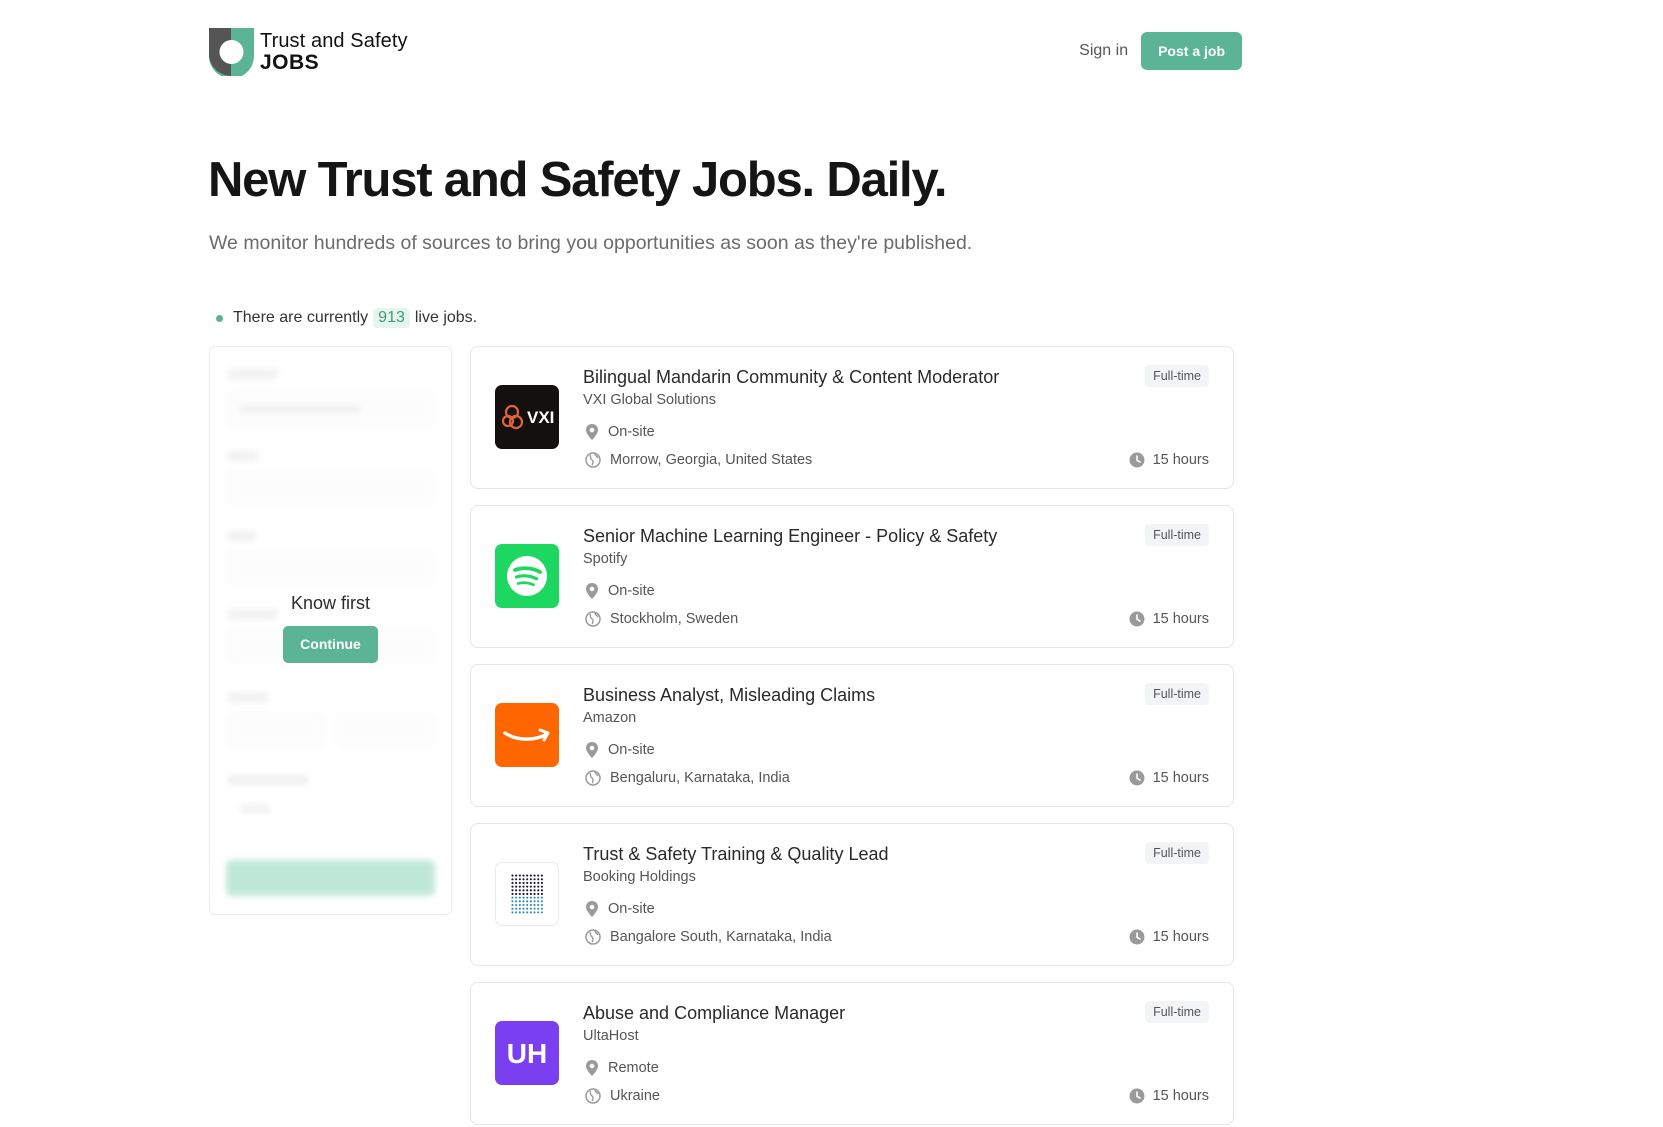 The image size is (1663, 1127). Describe the element at coordinates (231, 53) in the screenshot. I see `shield-logo-icon` at that location.